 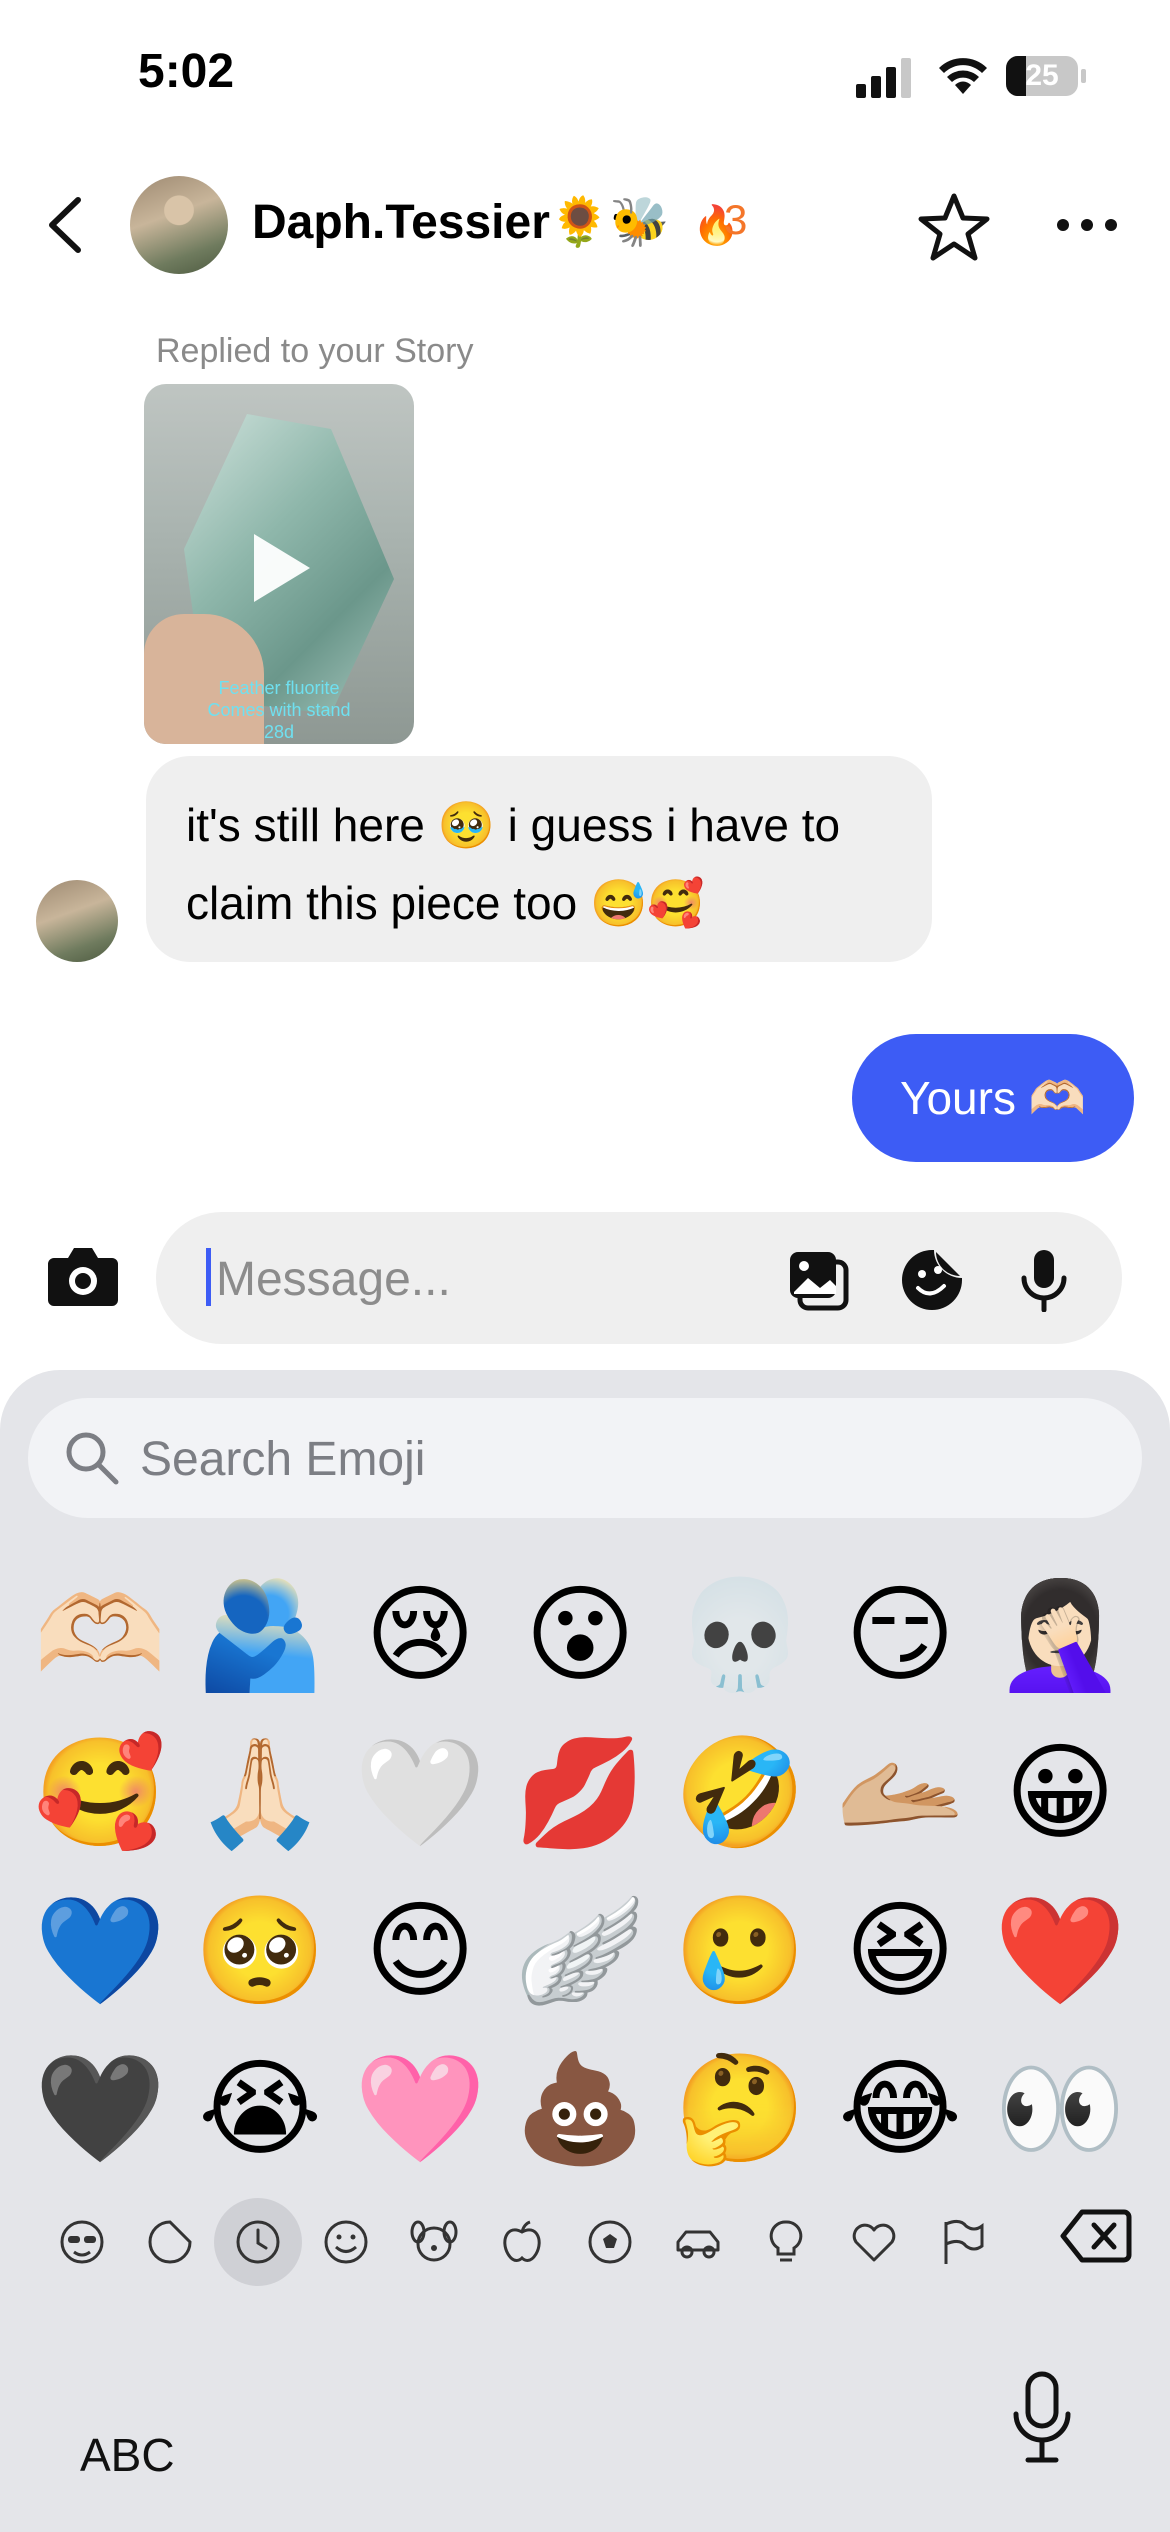 What do you see at coordinates (92, 1458) in the screenshot?
I see `search-icon` at bounding box center [92, 1458].